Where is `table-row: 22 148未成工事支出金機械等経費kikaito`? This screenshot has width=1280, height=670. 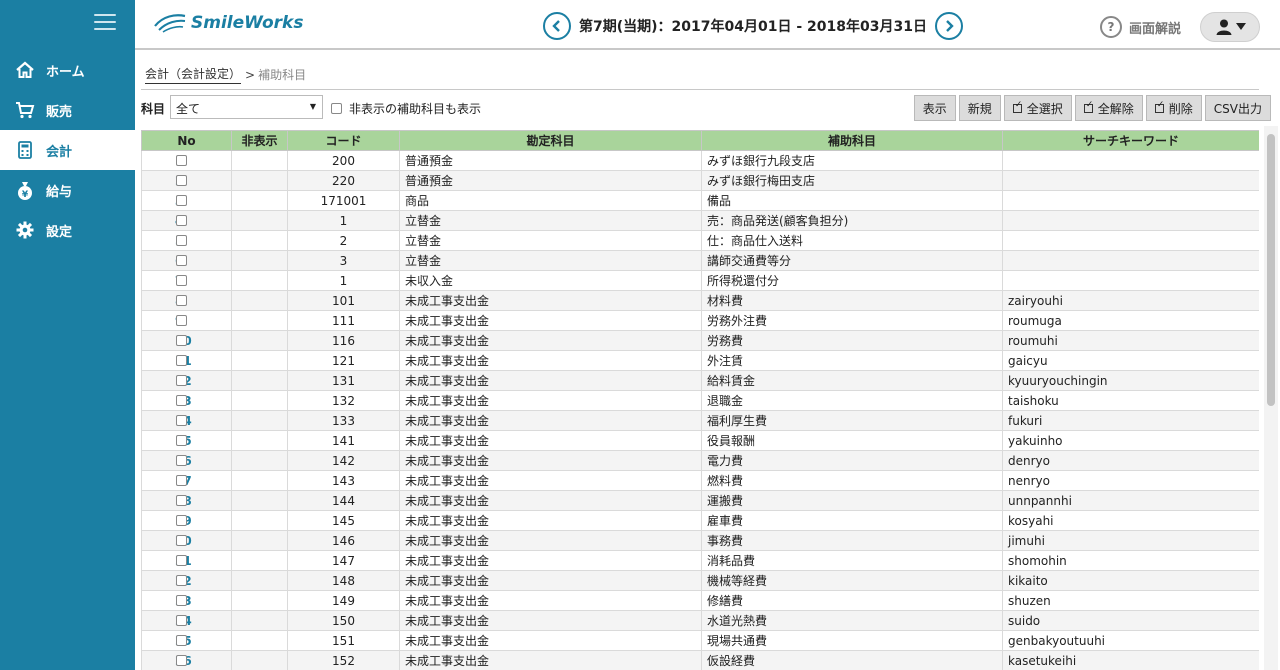 table-row: 22 148未成工事支出金機械等経費kikaito is located at coordinates (700, 580).